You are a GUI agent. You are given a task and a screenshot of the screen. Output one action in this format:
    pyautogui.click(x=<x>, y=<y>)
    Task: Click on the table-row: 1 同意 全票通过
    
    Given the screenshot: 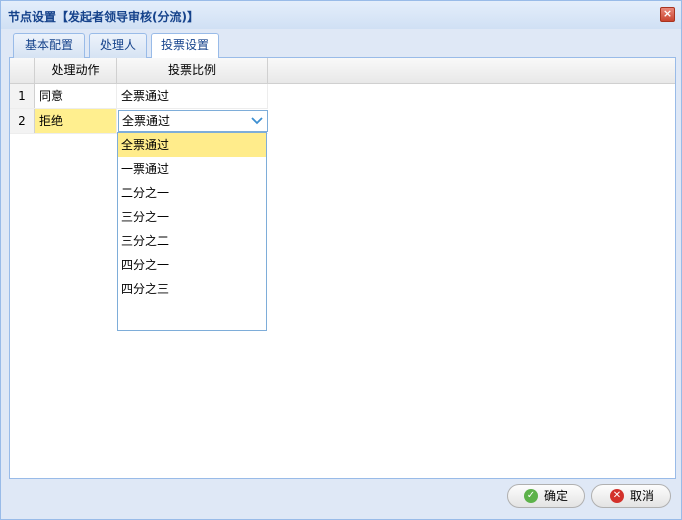 What is the action you would take?
    pyautogui.click(x=139, y=96)
    